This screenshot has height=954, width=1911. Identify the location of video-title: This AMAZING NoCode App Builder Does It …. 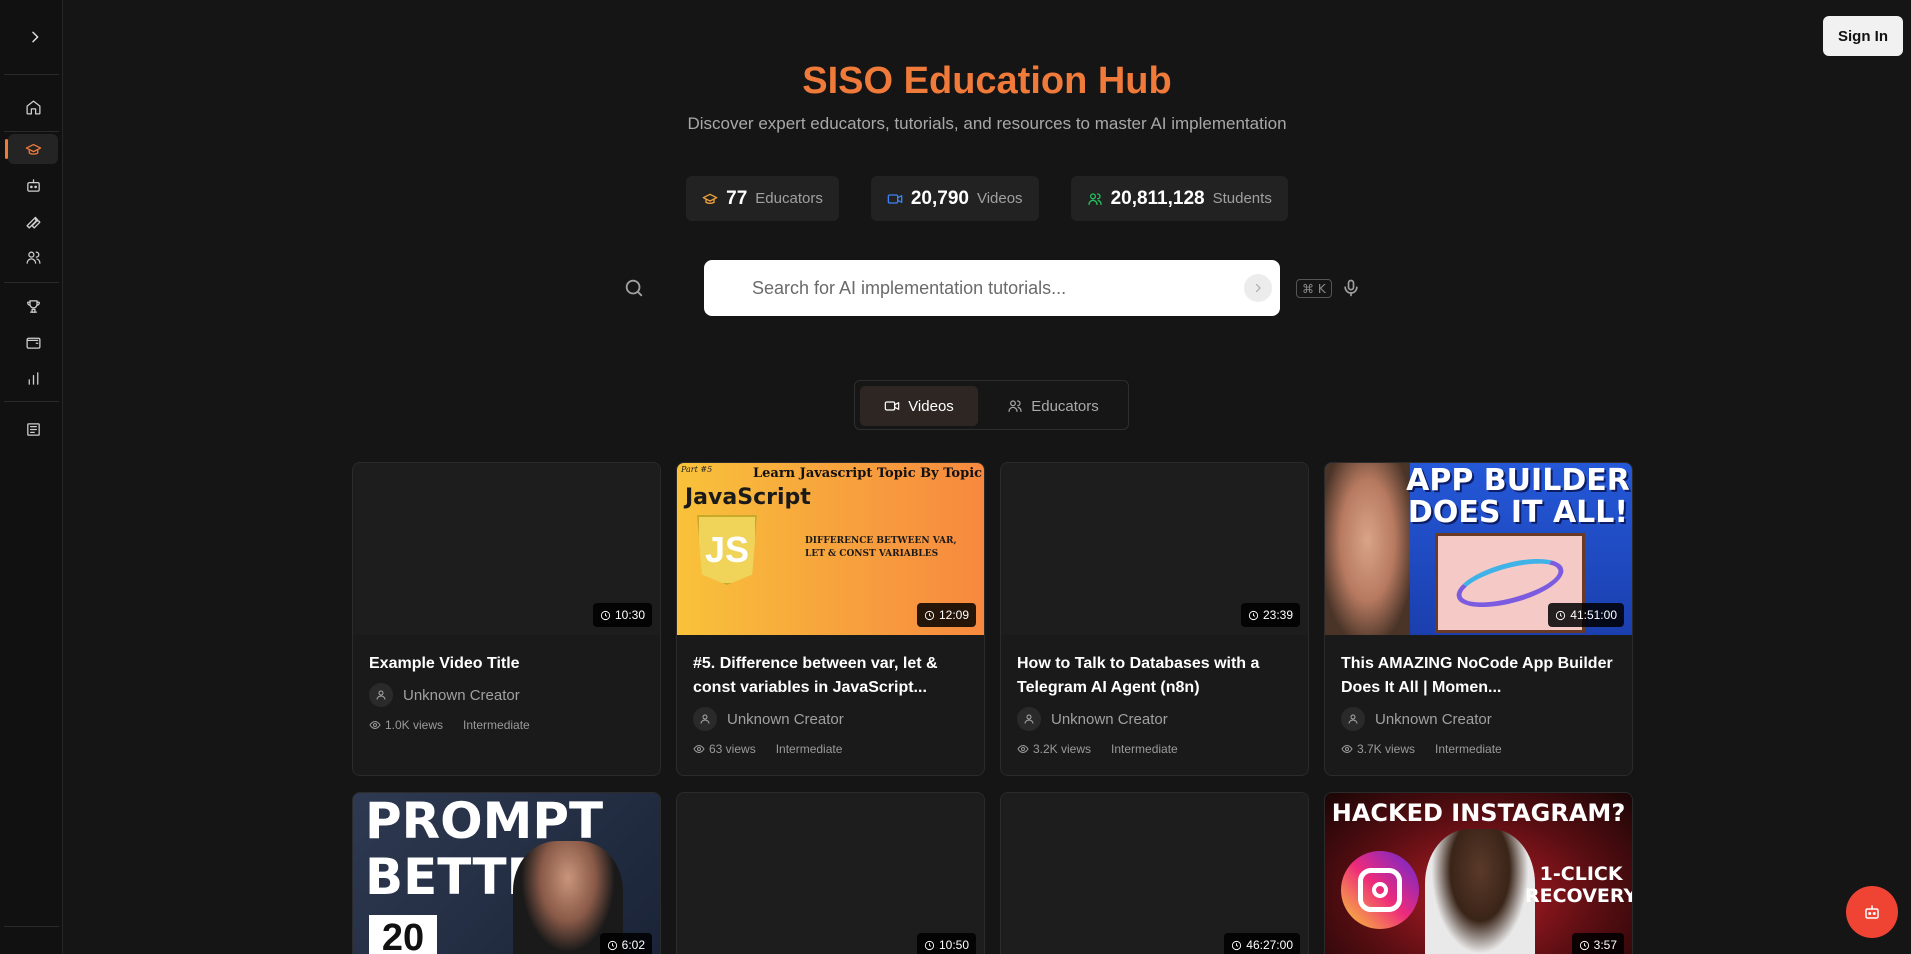
(1478, 676).